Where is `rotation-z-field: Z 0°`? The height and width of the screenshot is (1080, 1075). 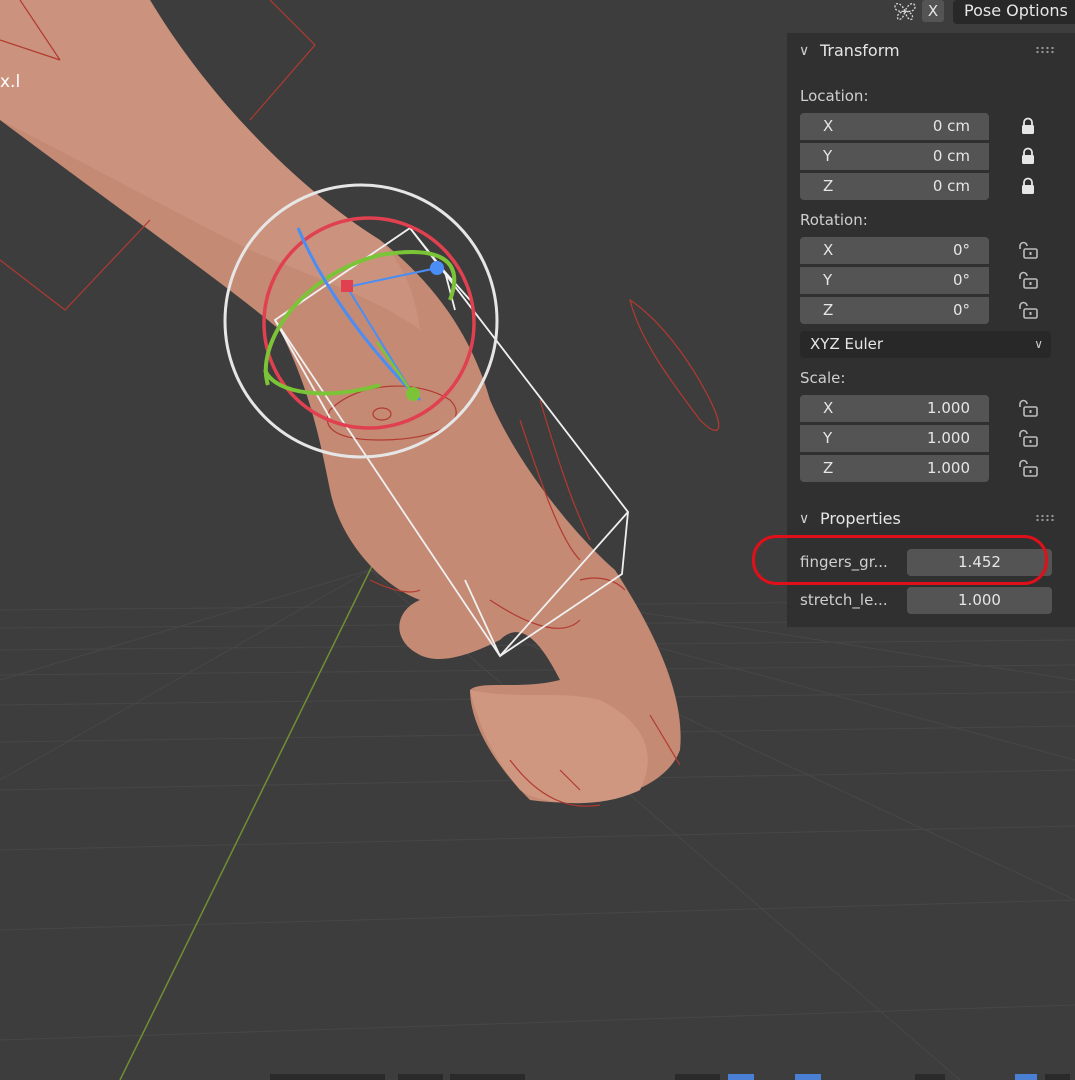 rotation-z-field: Z 0° is located at coordinates (894, 310).